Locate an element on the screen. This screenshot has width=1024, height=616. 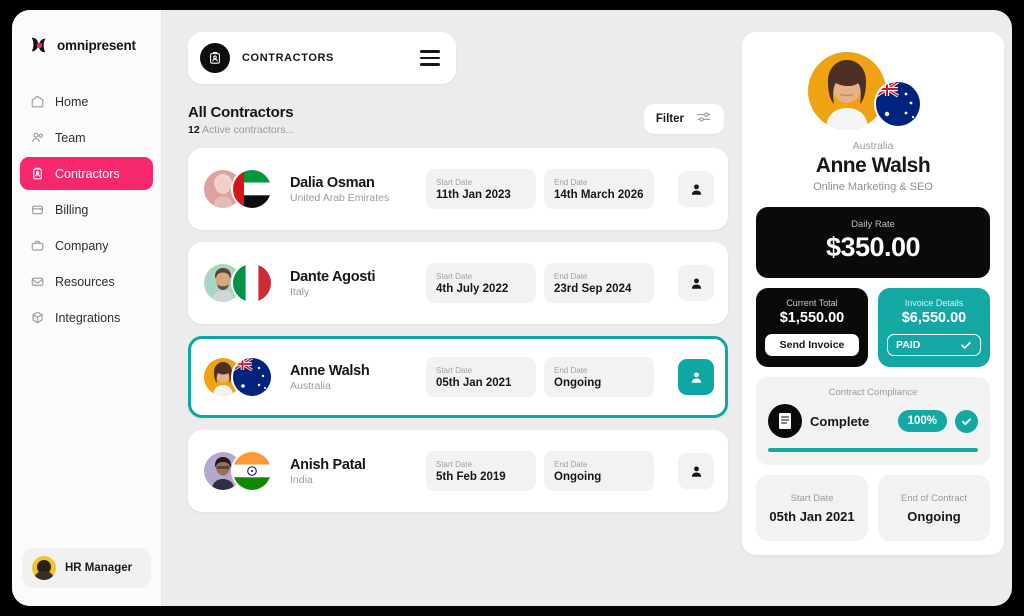
filter-button: Filter is located at coordinates (683, 119).